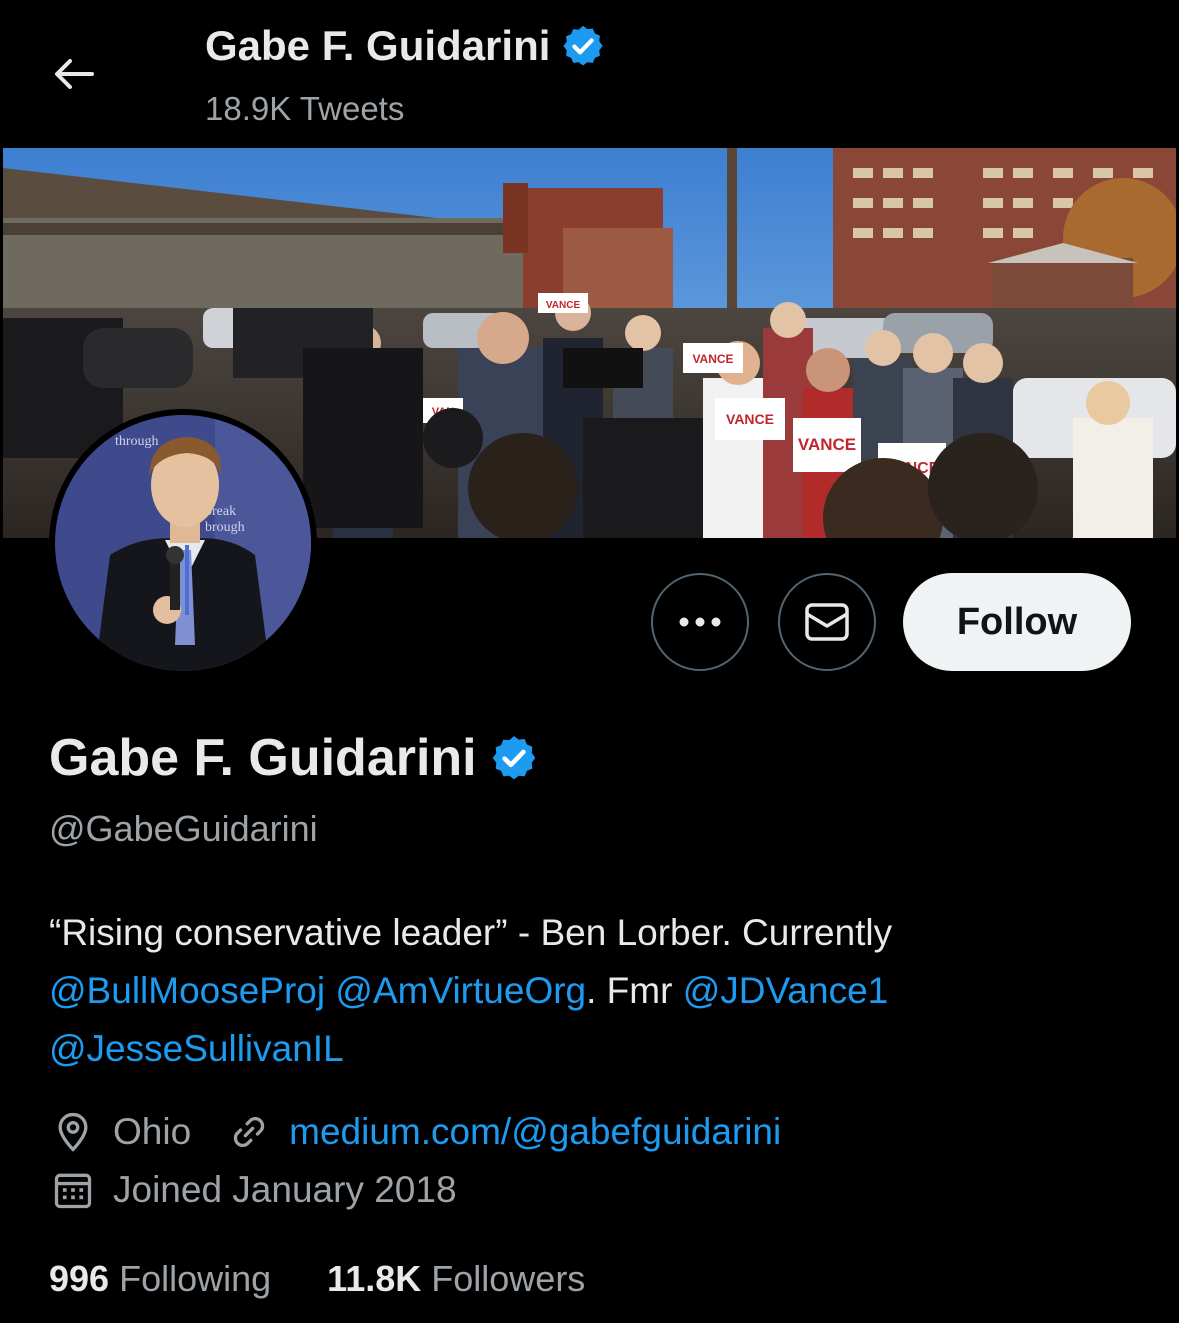 The width and height of the screenshot is (1179, 1323). What do you see at coordinates (374, 1278) in the screenshot?
I see `followers-count: 11.8K` at bounding box center [374, 1278].